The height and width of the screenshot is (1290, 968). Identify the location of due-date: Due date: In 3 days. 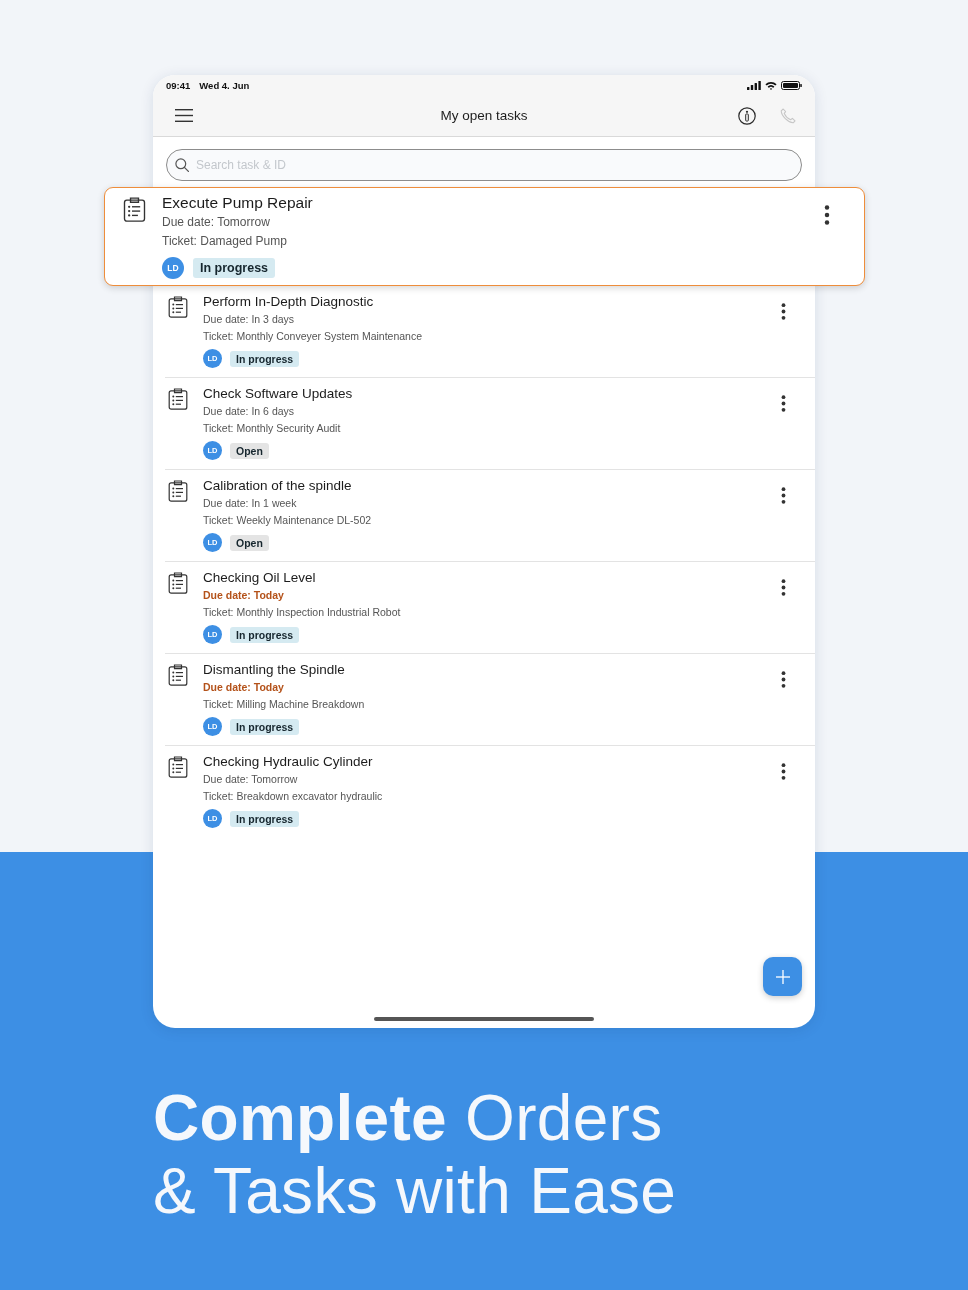
(249, 319).